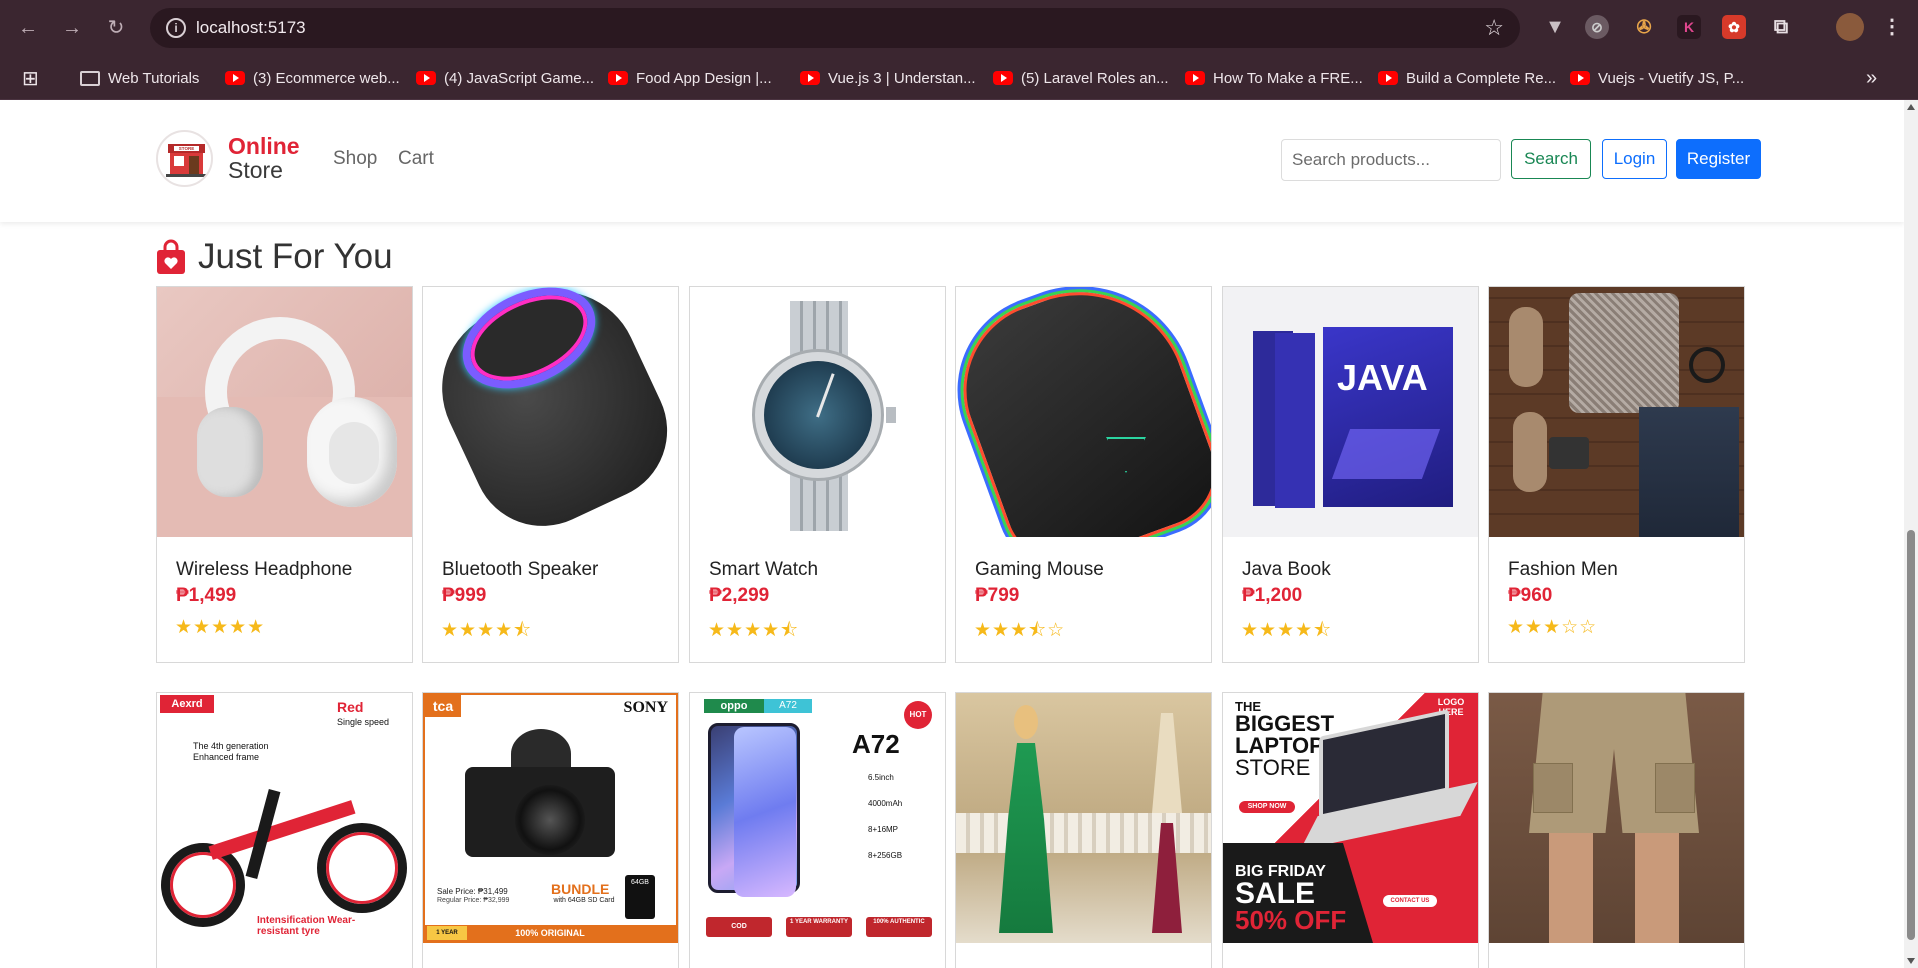  Describe the element at coordinates (1892, 27) in the screenshot. I see `menu-kebab-icon: ⋮` at that location.